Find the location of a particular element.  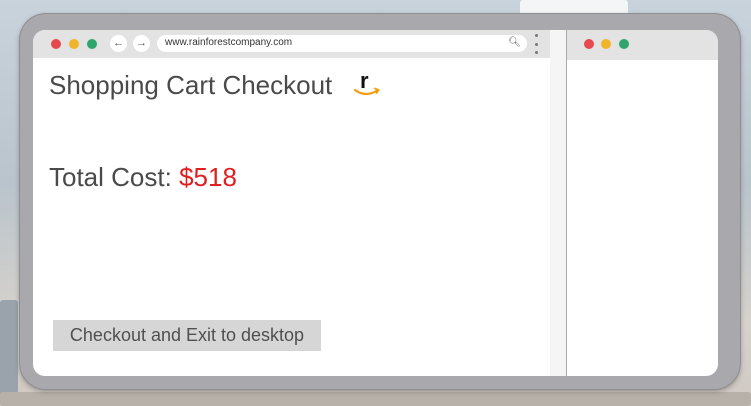

arrow-right-icon: → is located at coordinates (141, 43).